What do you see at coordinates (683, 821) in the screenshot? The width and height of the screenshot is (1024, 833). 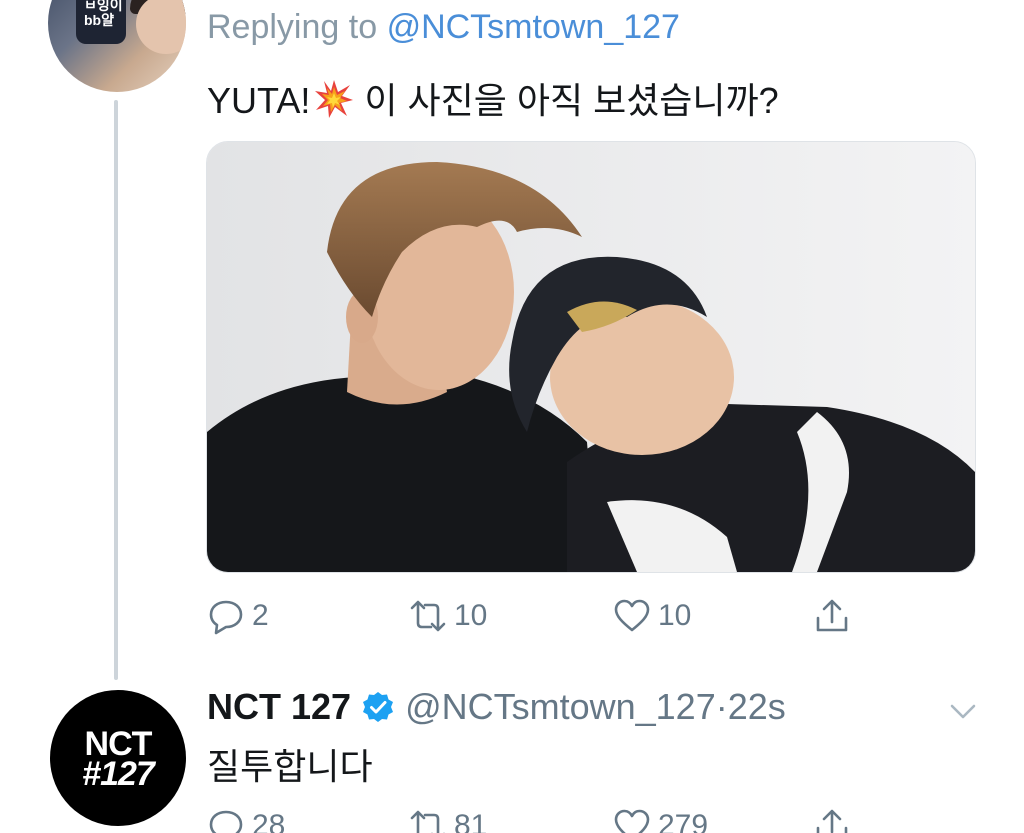 I see `like-count-2: 279` at bounding box center [683, 821].